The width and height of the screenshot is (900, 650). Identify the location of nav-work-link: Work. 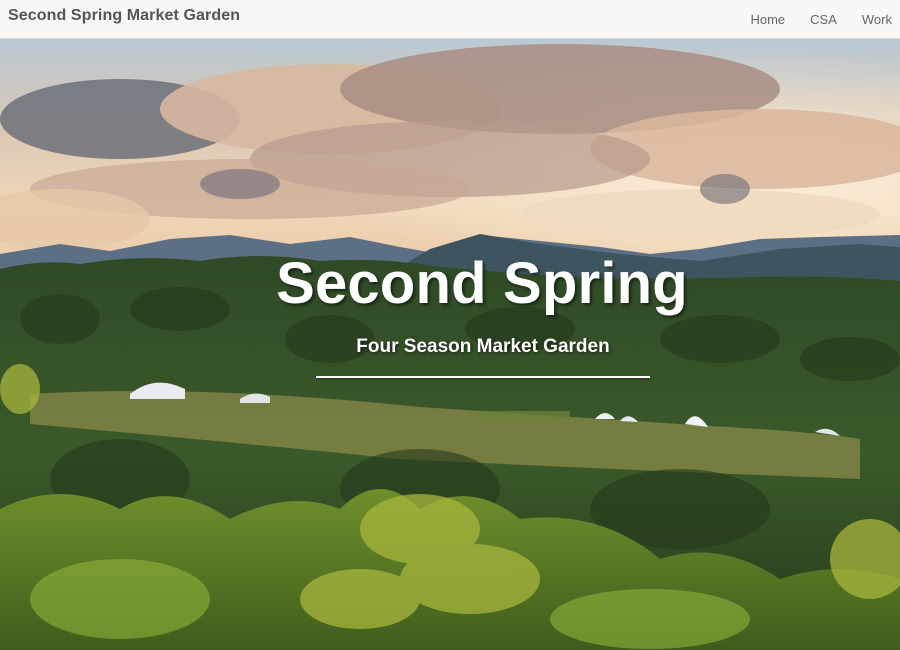
(877, 19).